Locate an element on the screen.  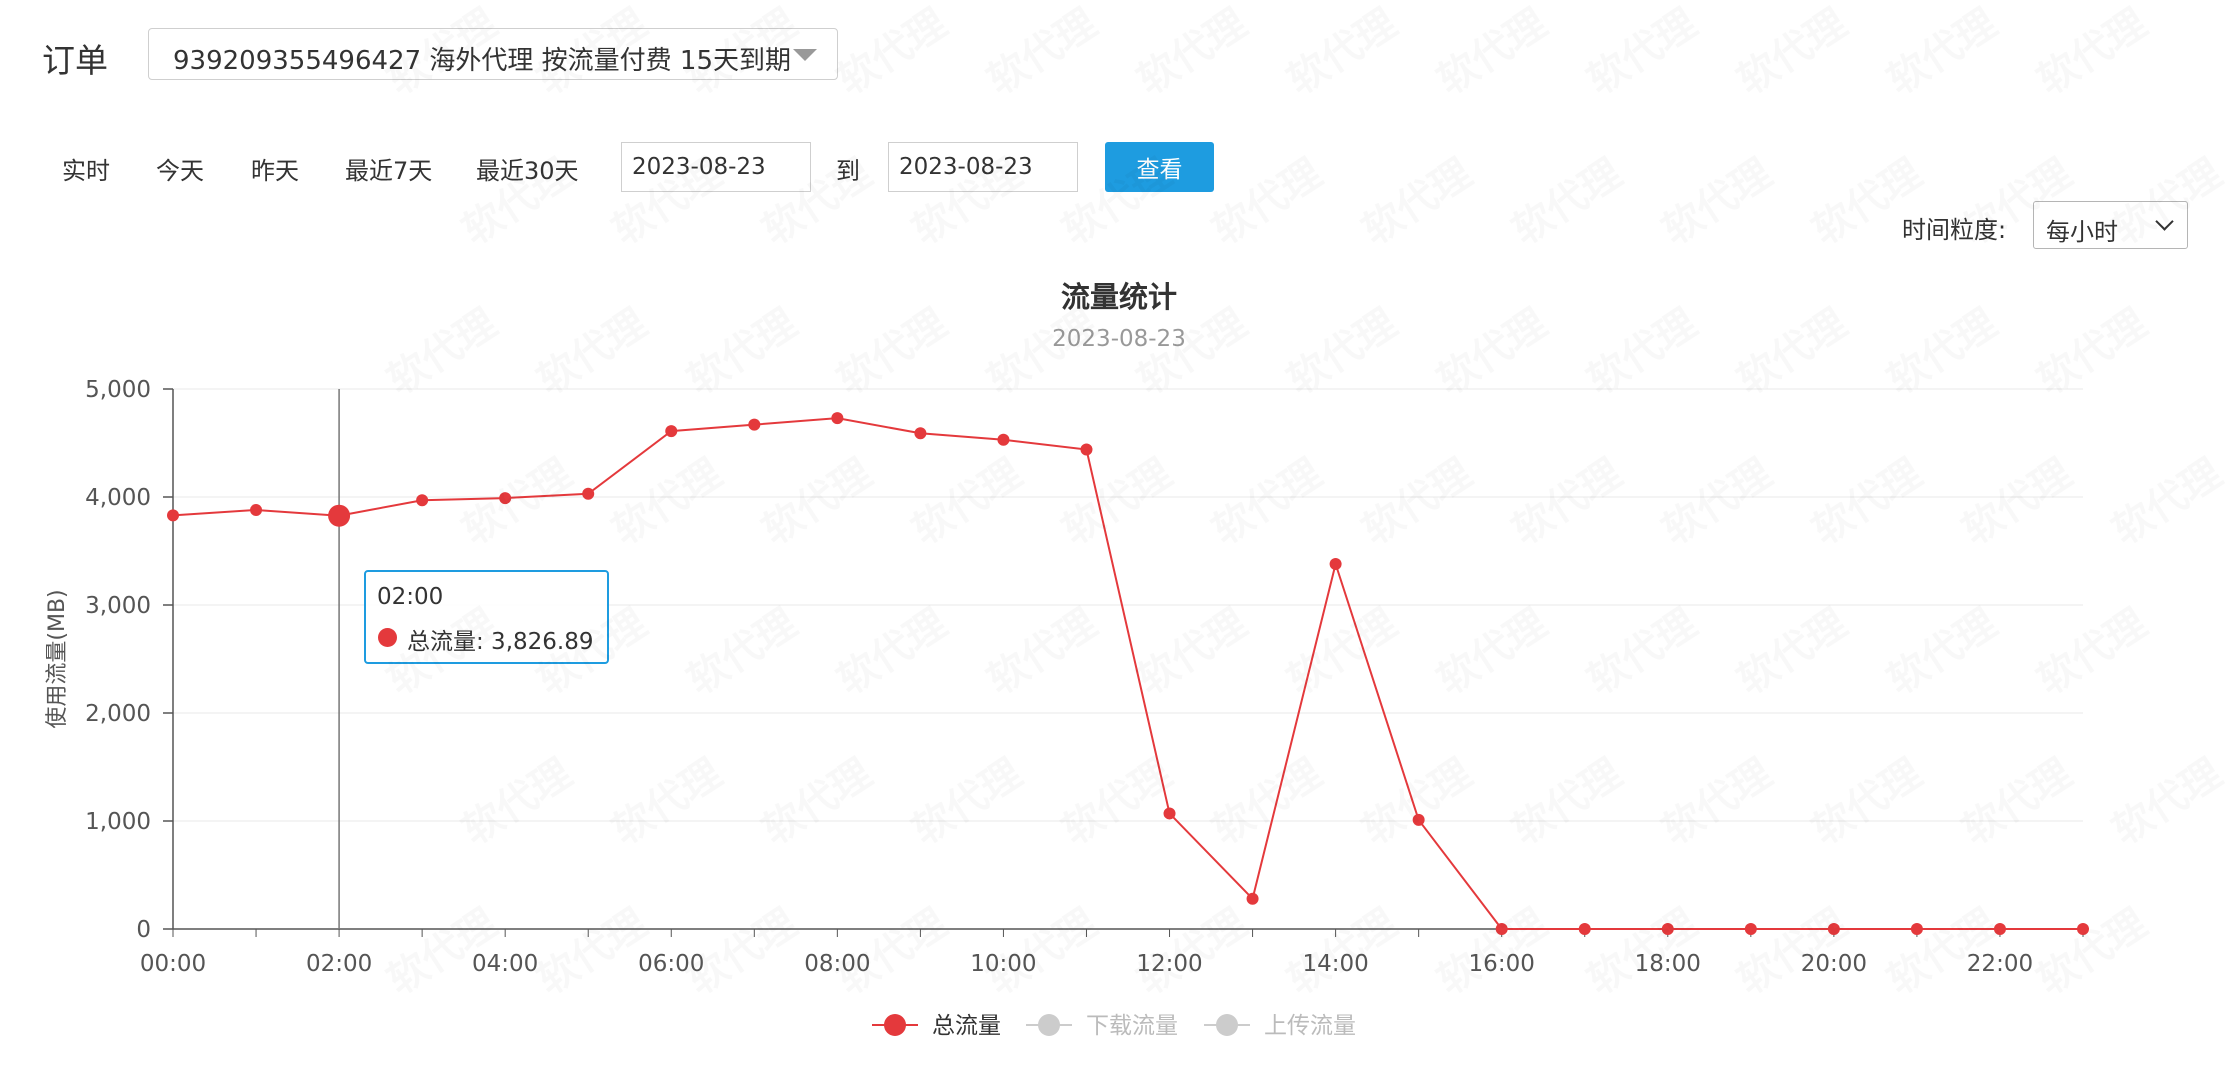
x-tick-label: 20:00 is located at coordinates (1834, 964).